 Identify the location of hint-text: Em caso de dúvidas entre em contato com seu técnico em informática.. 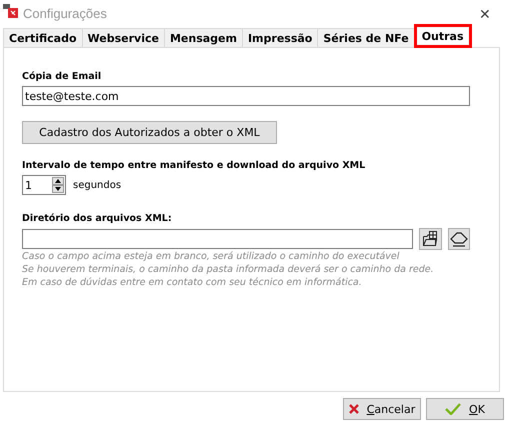
(192, 282).